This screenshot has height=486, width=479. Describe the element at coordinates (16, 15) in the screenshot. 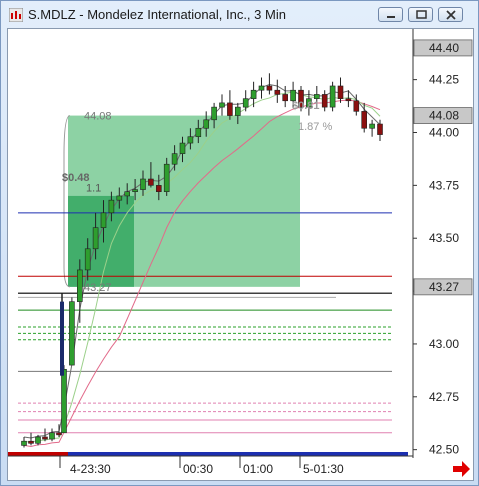

I see `app-icon` at that location.